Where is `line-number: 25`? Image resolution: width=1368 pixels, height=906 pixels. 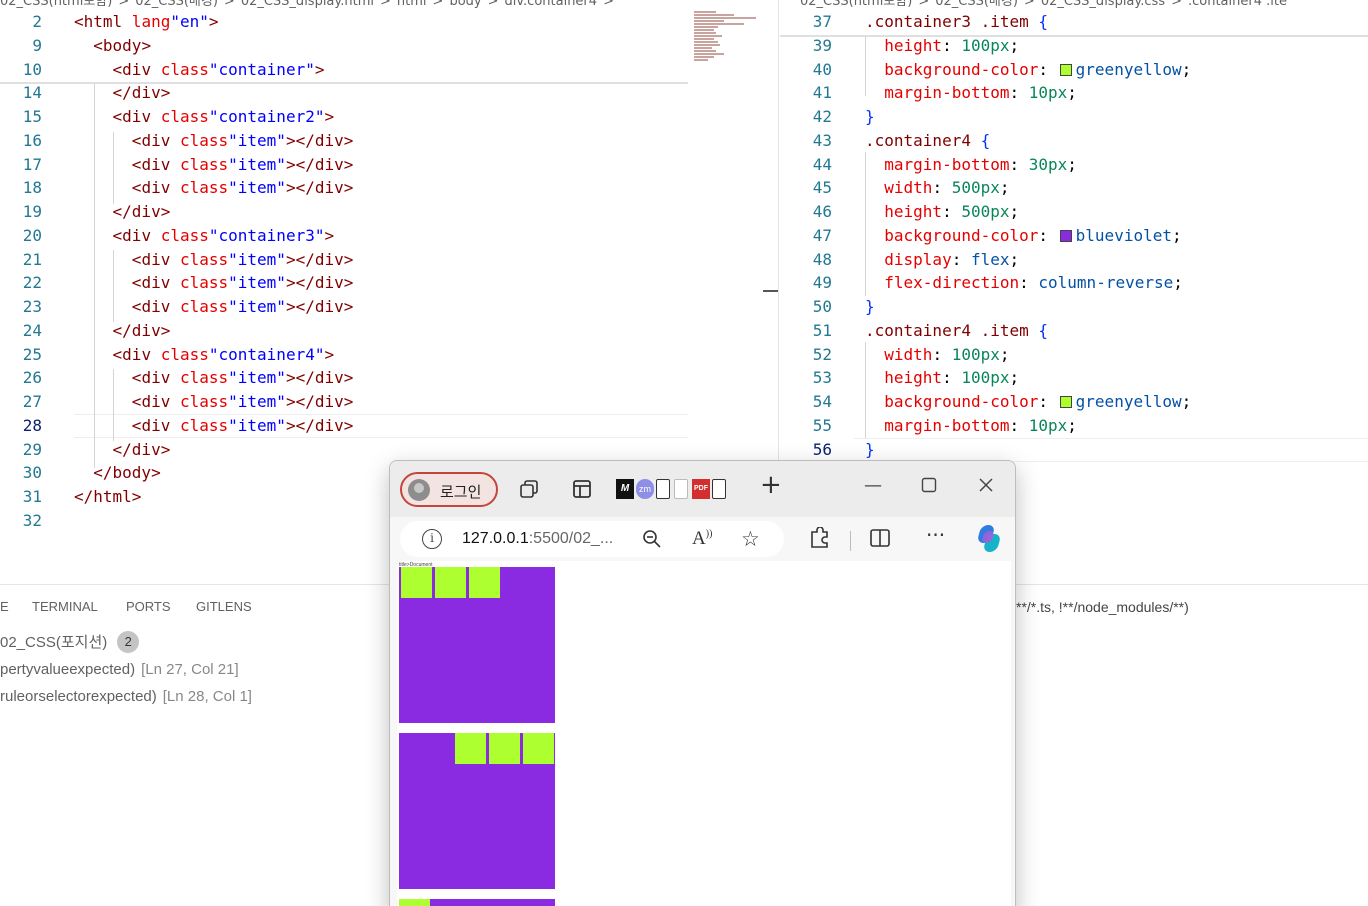
line-number: 25 is located at coordinates (32, 354).